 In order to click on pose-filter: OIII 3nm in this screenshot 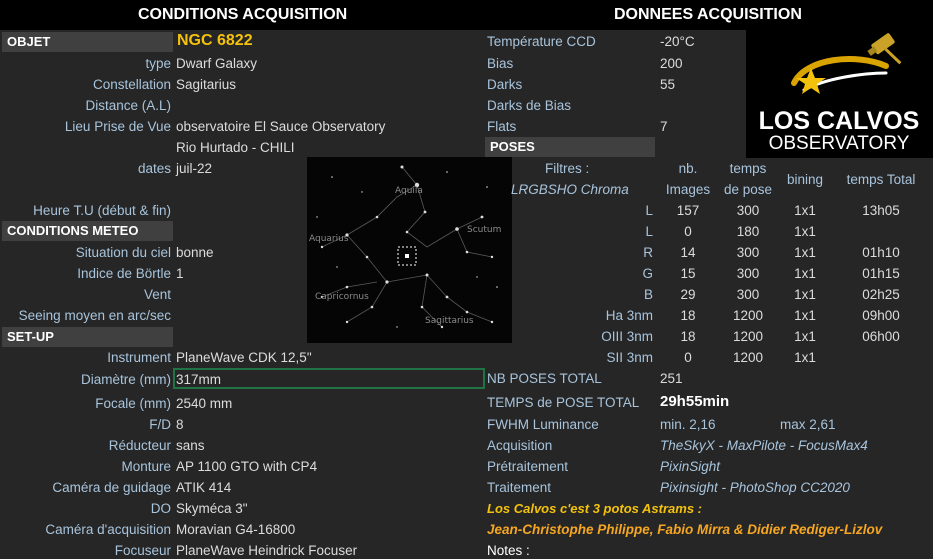, I will do `click(627, 336)`.